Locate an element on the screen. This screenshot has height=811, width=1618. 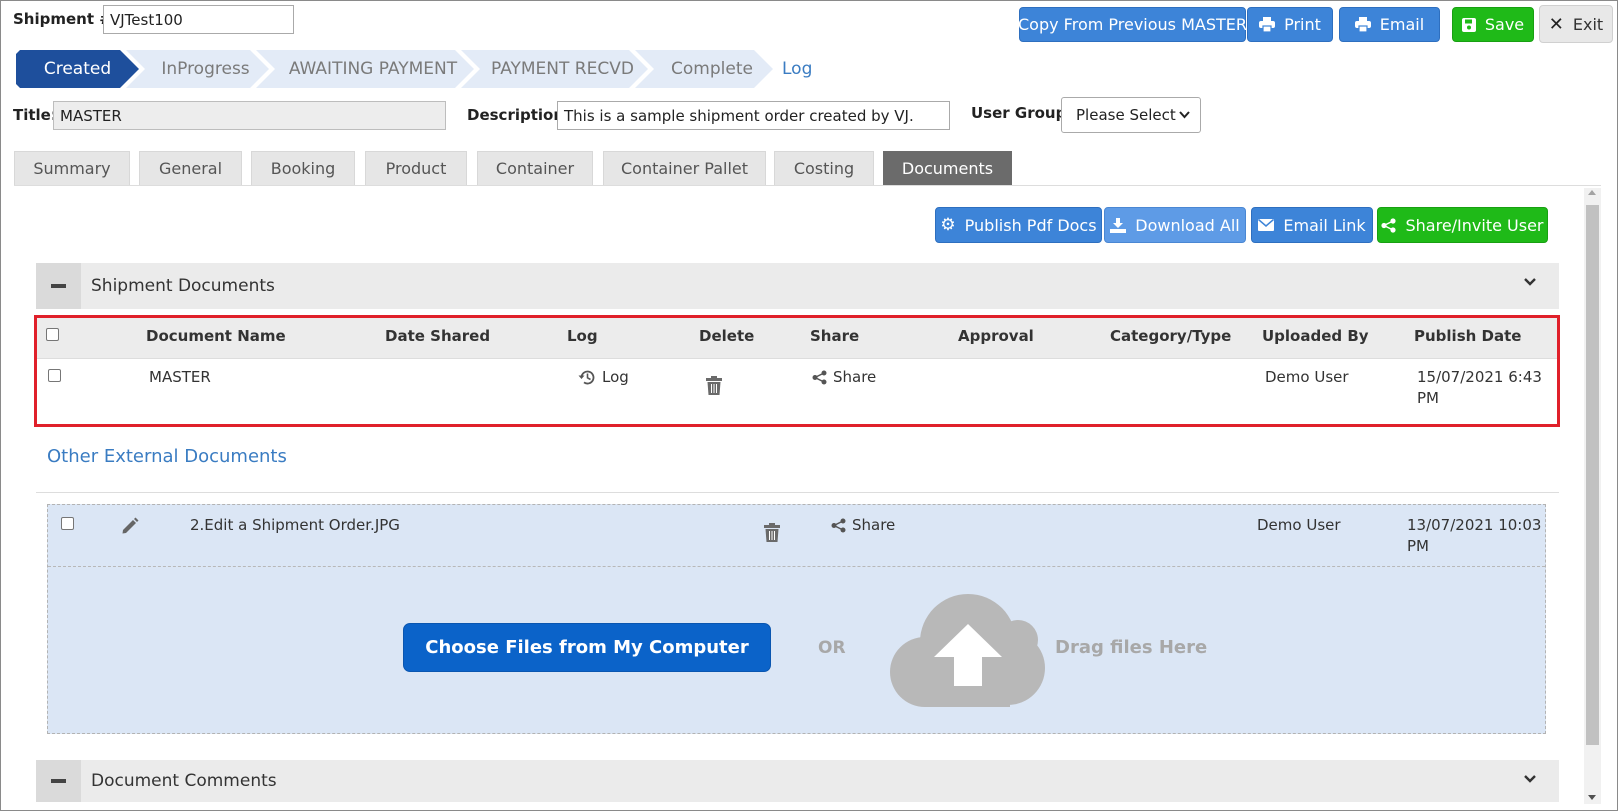
publish-date: 15/07/2021 6:43 is located at coordinates (1479, 377).